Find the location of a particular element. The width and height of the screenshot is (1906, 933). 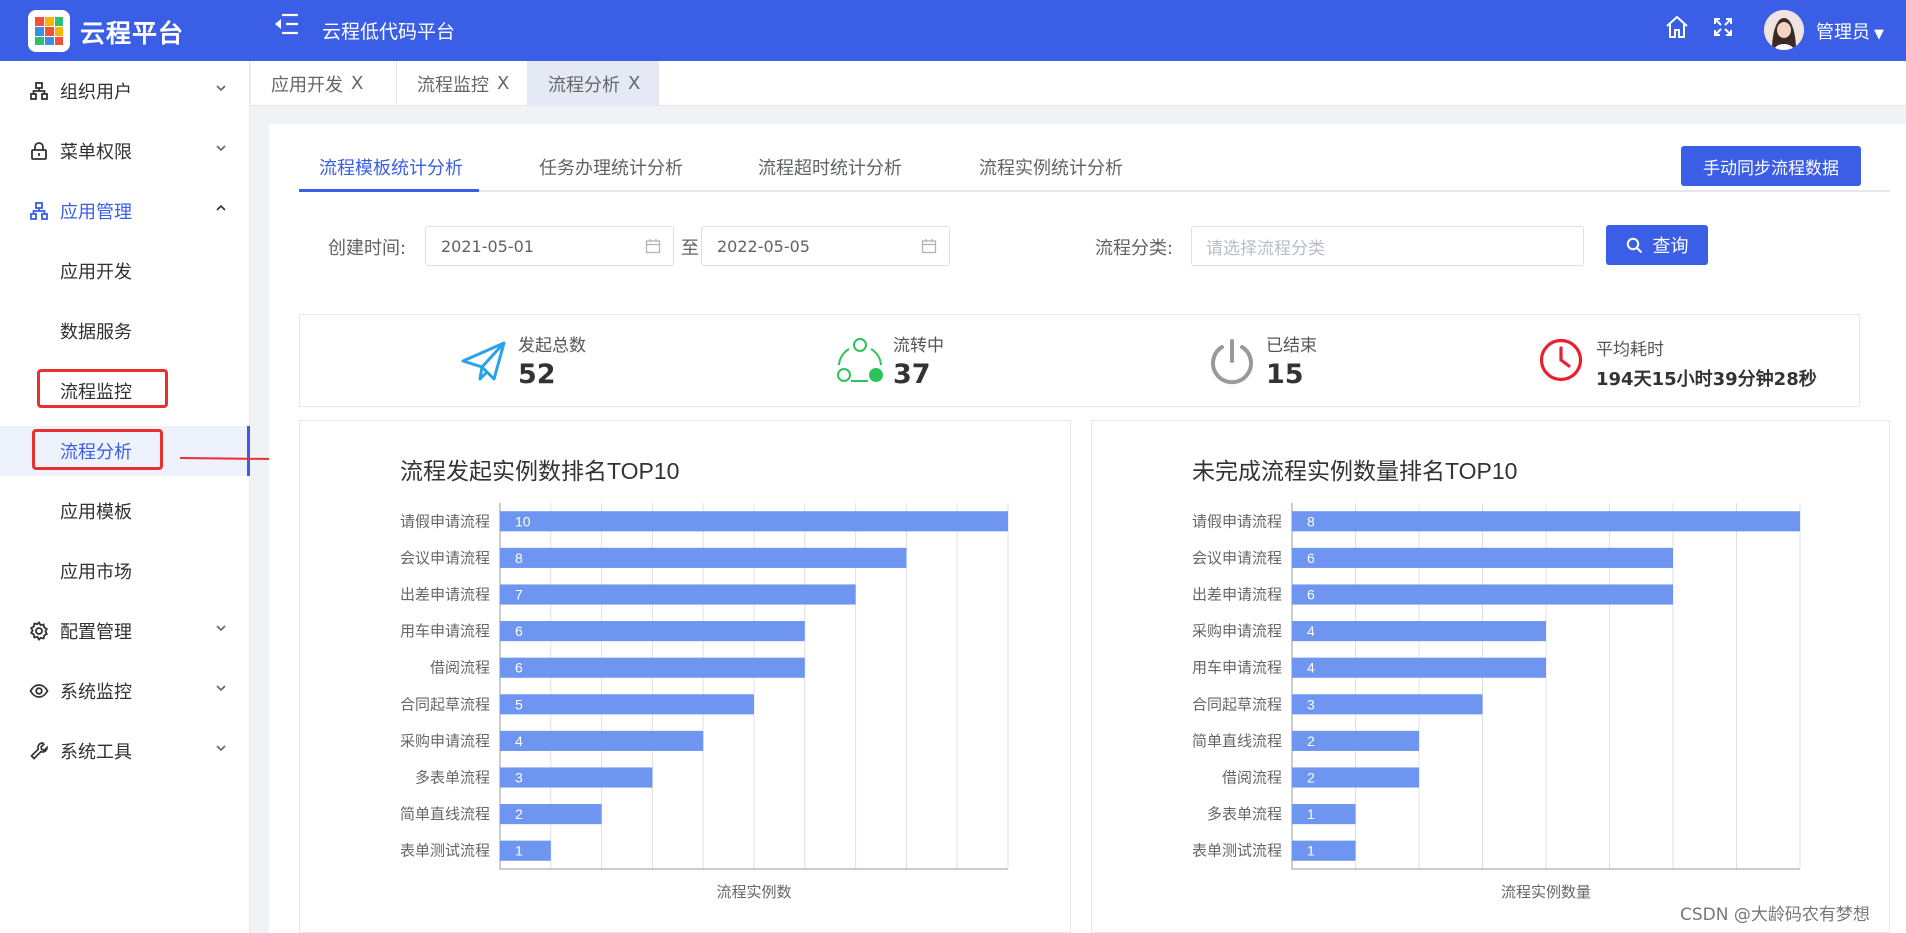

gear-icon is located at coordinates (39, 631).